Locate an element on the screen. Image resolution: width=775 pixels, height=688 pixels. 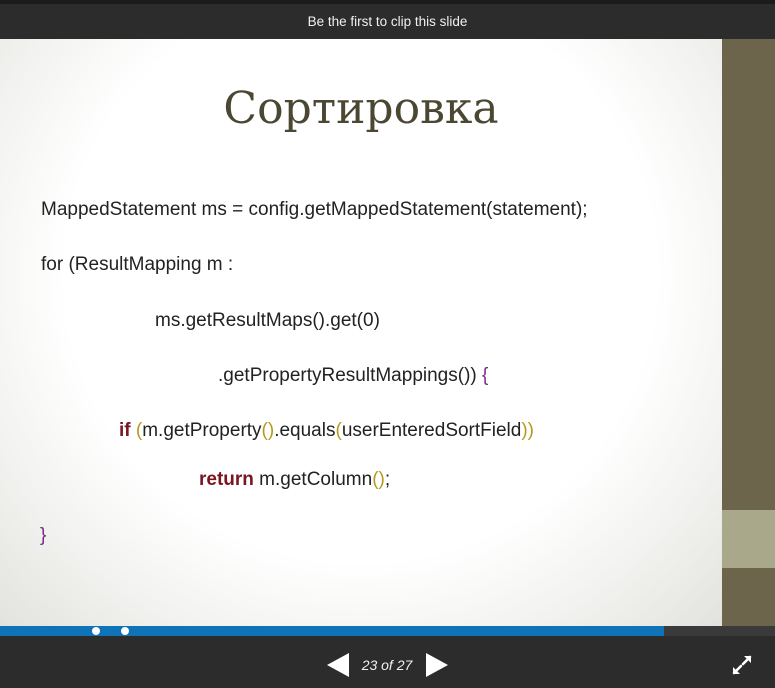
code-line-3: ms.getResultMaps().get(0) is located at coordinates (267, 320).